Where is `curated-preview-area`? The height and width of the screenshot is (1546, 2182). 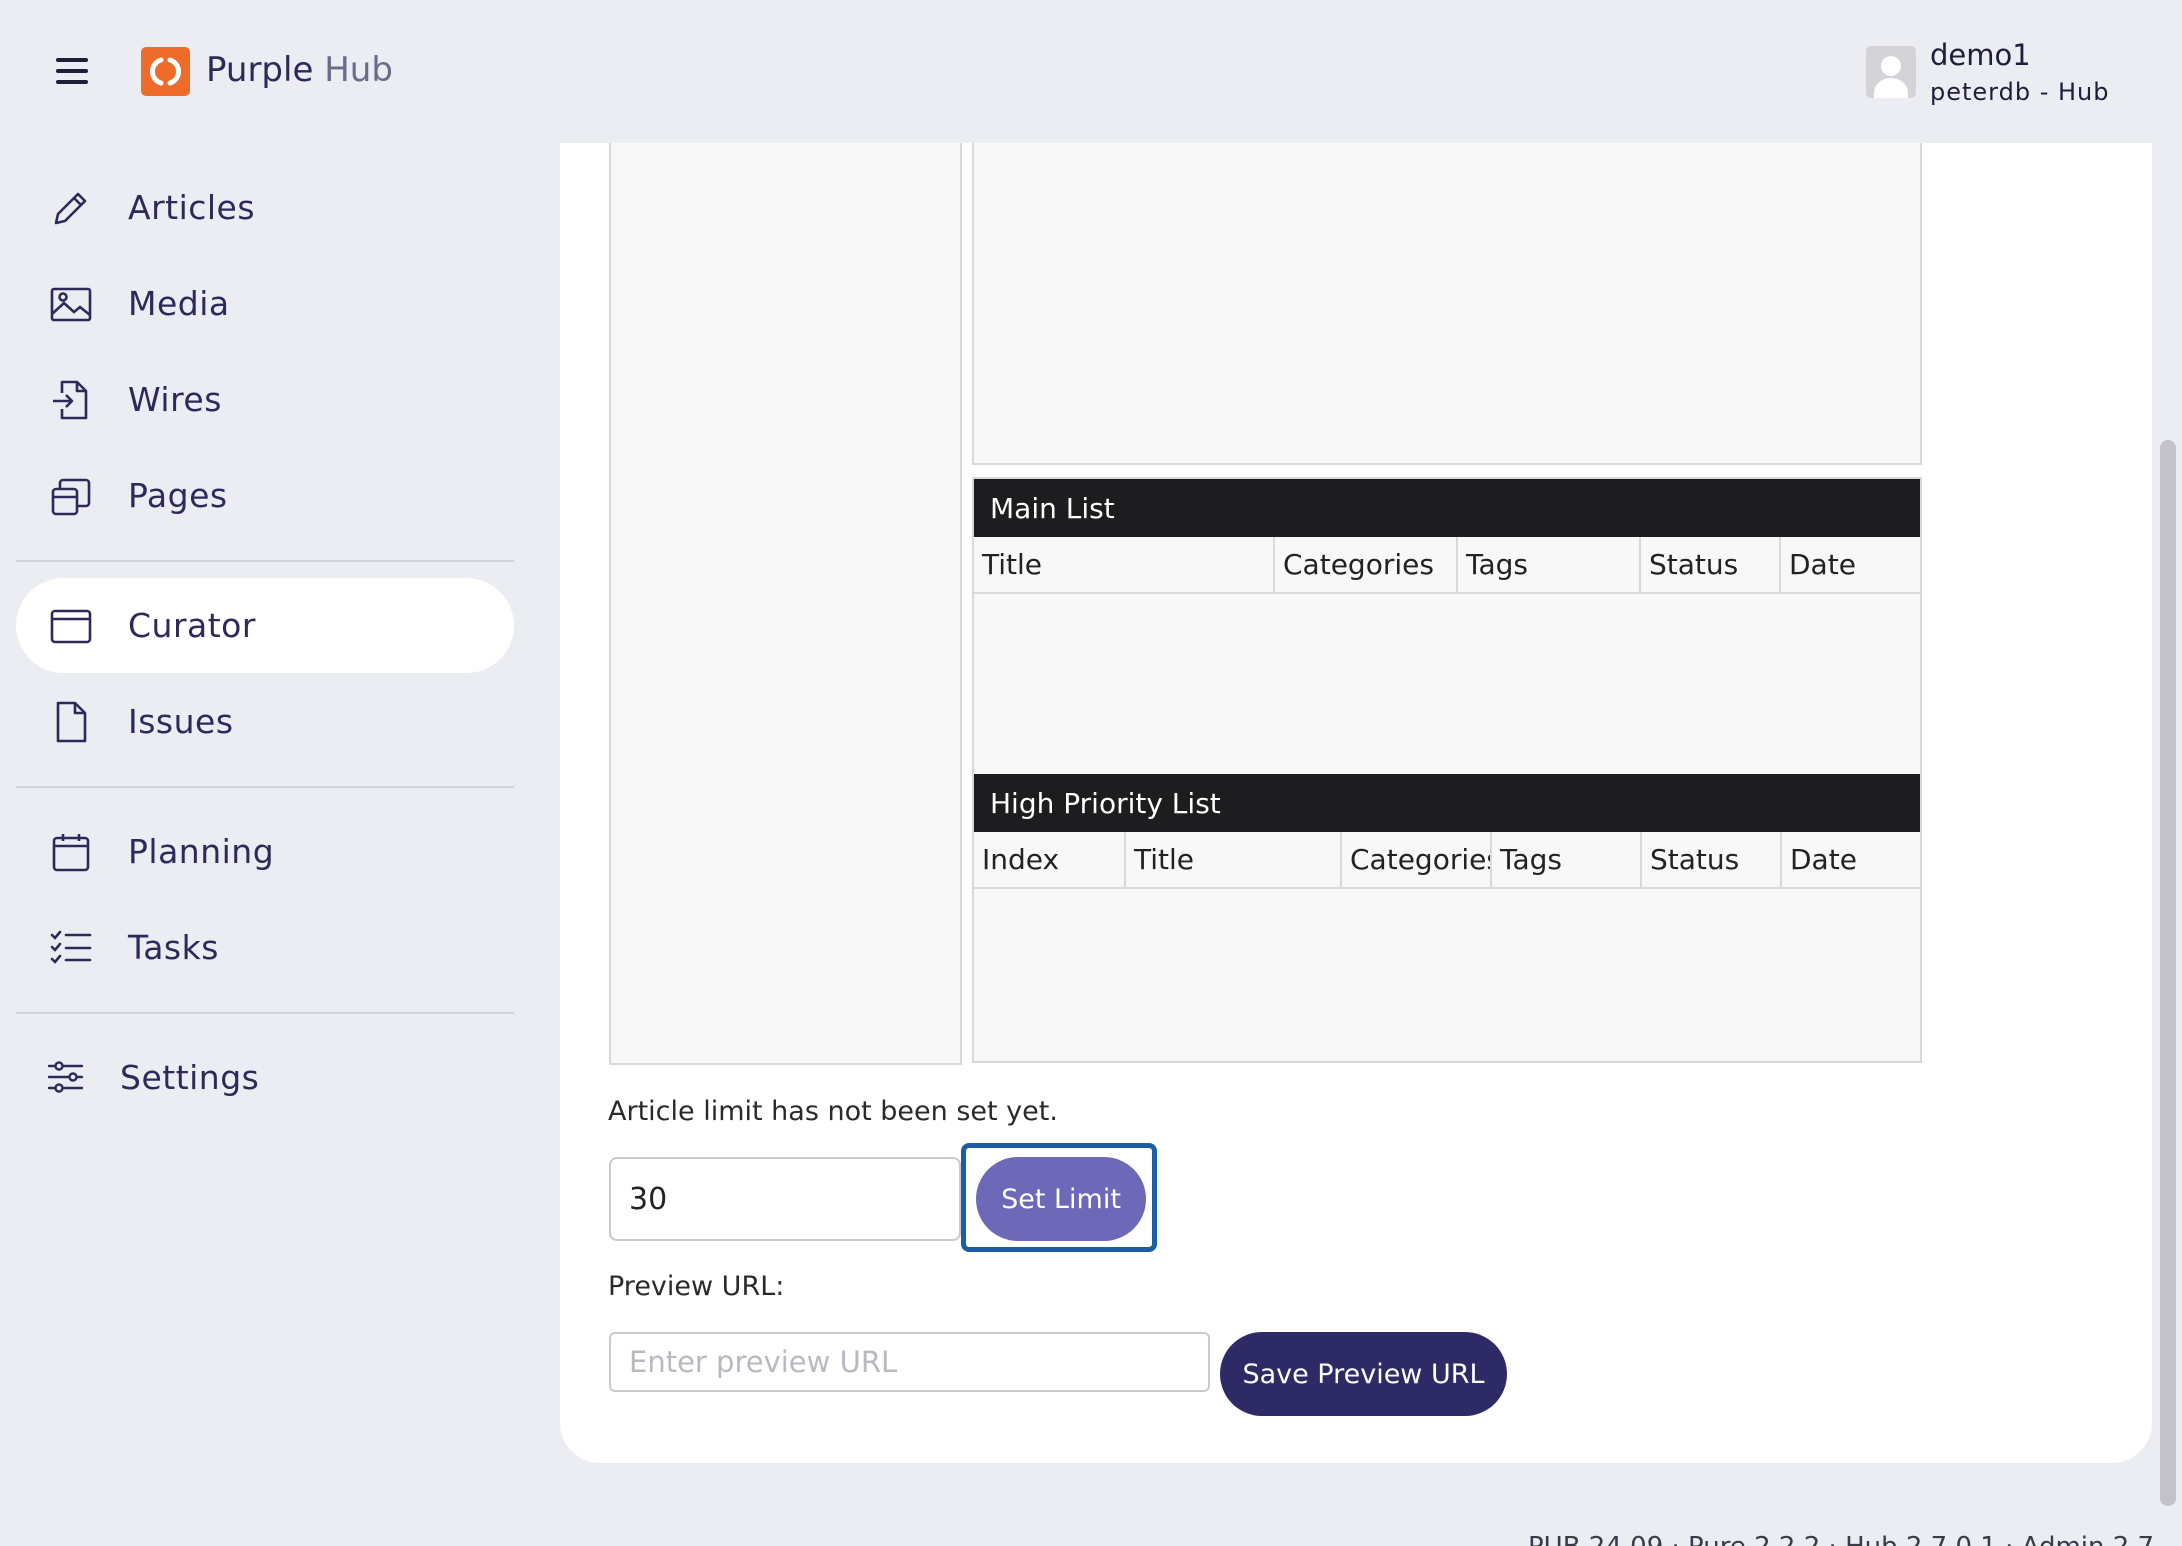 curated-preview-area is located at coordinates (1447, 304).